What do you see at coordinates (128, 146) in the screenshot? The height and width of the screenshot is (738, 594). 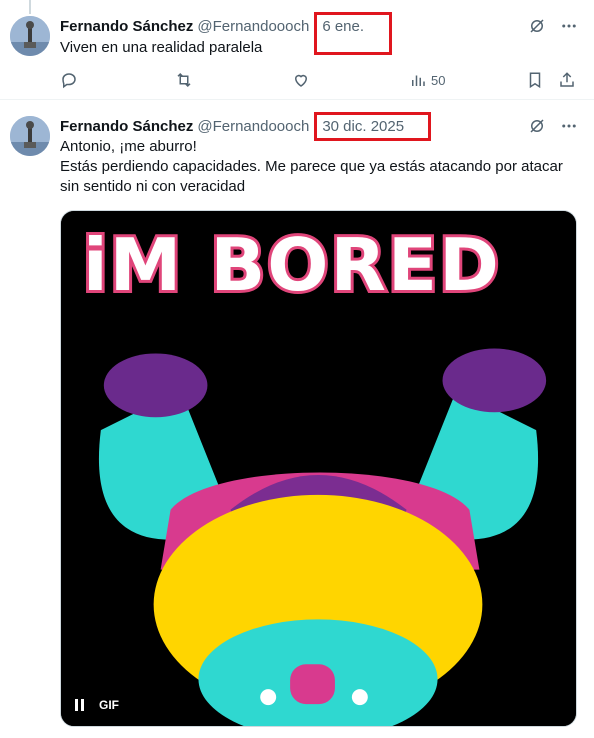 I see `tweet-text-line: Antonio, ¡me aburro!` at bounding box center [128, 146].